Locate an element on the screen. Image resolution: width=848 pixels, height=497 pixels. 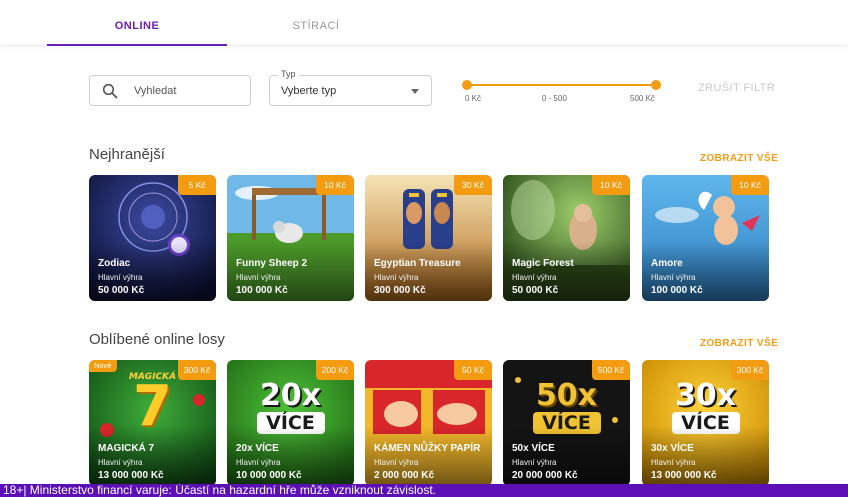
new-badge: Nové is located at coordinates (103, 366).